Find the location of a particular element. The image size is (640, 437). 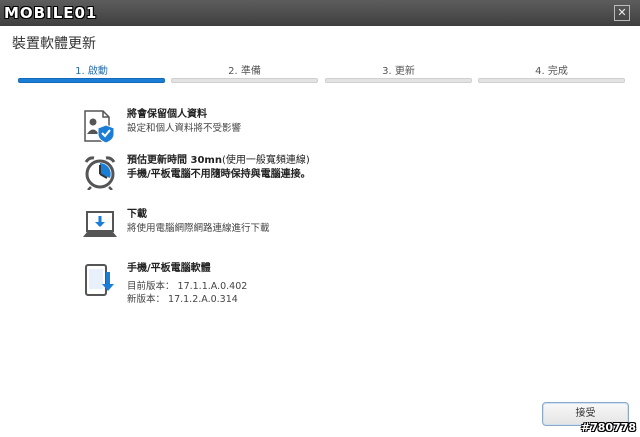

laptop-download-icon is located at coordinates (100, 224).